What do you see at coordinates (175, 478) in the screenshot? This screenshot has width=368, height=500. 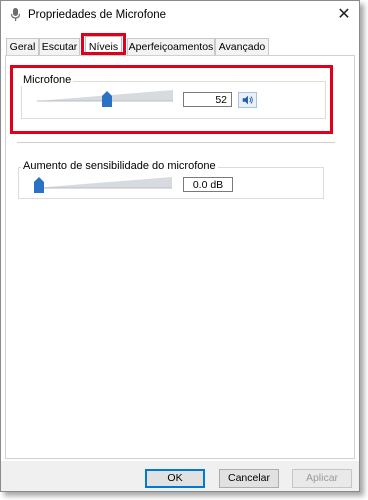 I see `ok-button: OK` at bounding box center [175, 478].